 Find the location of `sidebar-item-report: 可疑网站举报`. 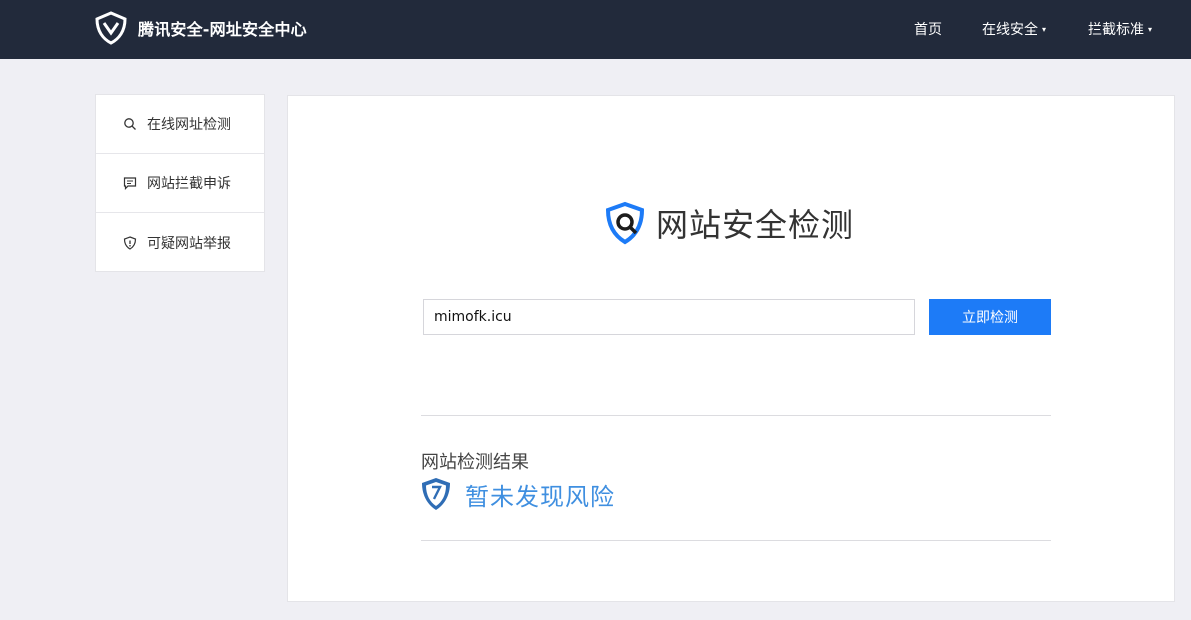

sidebar-item-report: 可疑网站举报 is located at coordinates (180, 242).